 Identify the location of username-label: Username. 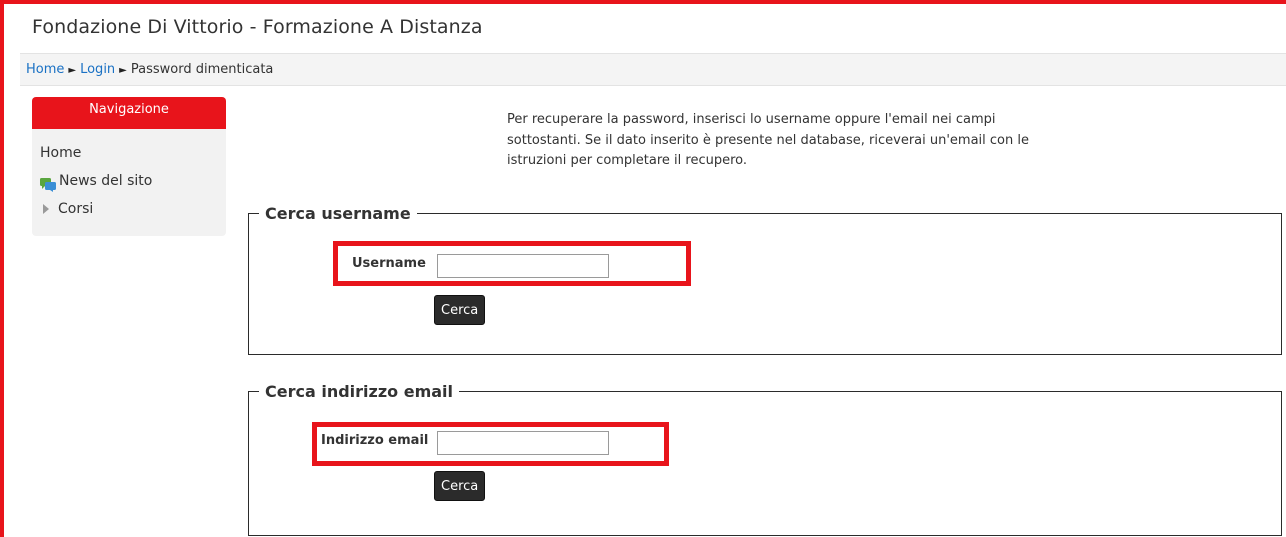
(389, 263).